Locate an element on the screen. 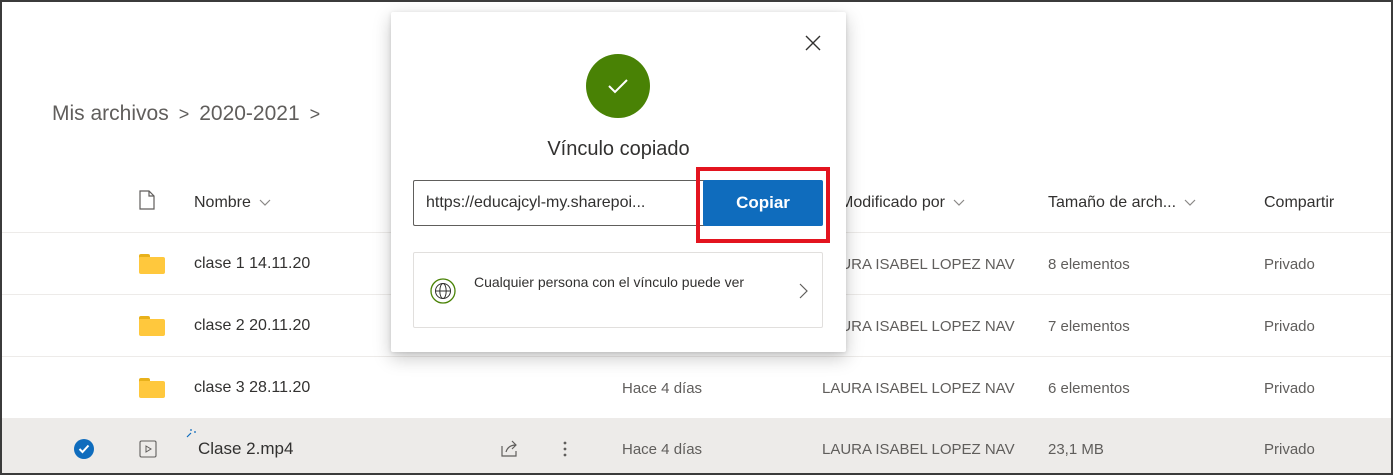  file-type-header is located at coordinates (147, 202).